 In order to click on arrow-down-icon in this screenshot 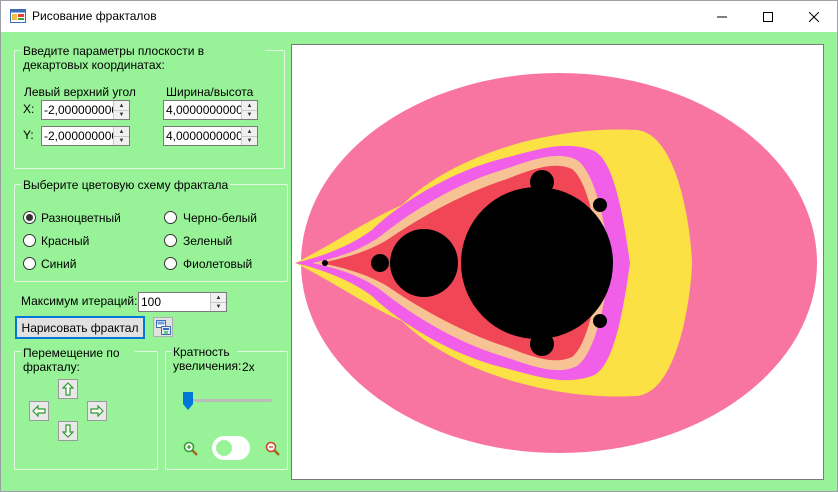, I will do `click(68, 431)`.